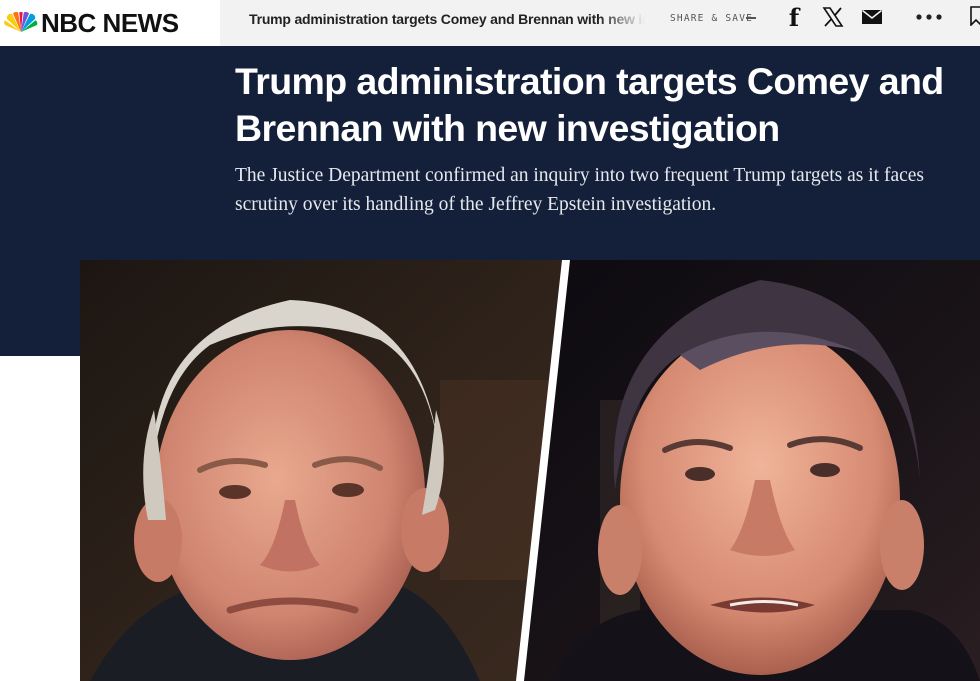 The image size is (980, 681). I want to click on more-icon, so click(929, 17).